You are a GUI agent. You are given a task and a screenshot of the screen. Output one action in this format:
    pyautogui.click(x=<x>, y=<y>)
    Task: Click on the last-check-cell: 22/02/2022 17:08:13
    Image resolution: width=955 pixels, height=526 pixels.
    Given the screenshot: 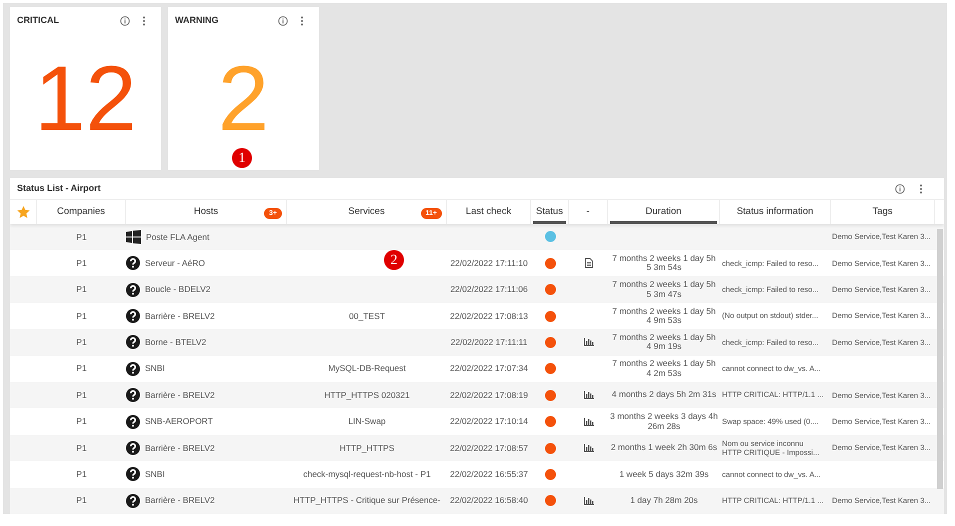 What is the action you would take?
    pyautogui.click(x=489, y=316)
    